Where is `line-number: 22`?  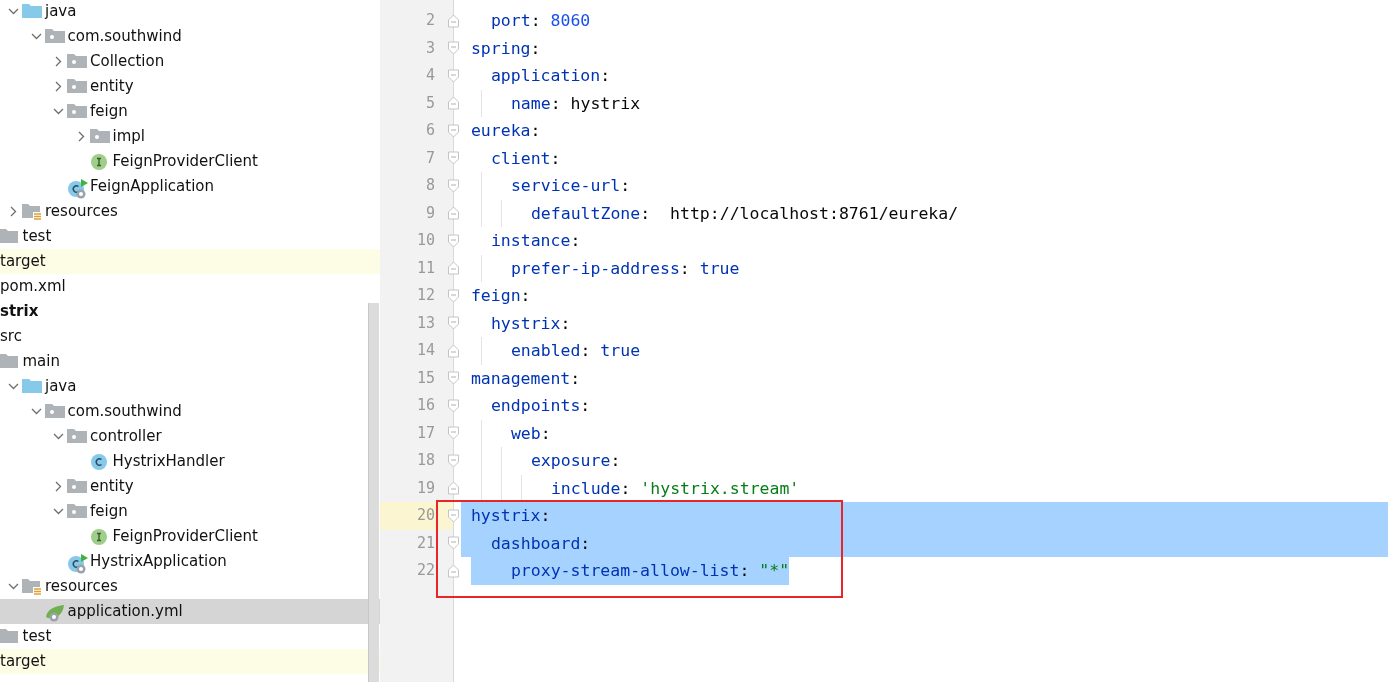 line-number: 22 is located at coordinates (425, 570).